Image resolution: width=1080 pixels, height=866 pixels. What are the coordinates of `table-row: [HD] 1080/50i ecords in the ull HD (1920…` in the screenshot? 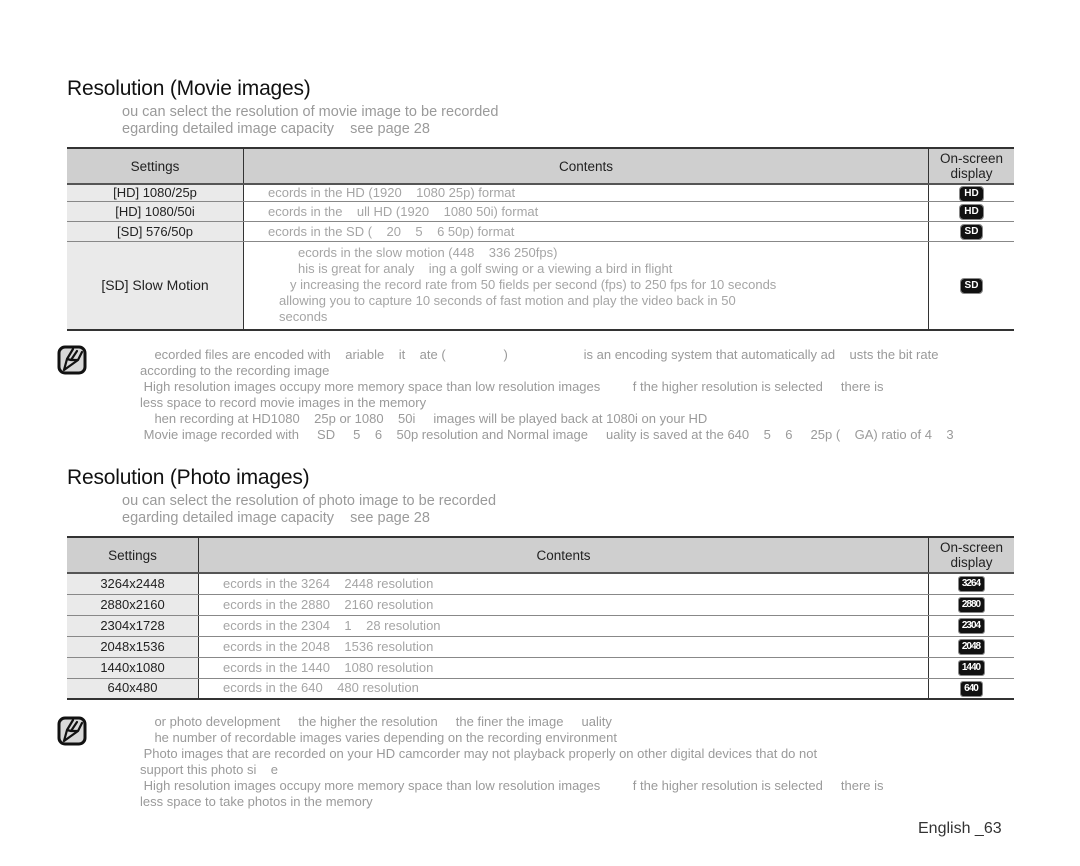 It's located at (540, 211).